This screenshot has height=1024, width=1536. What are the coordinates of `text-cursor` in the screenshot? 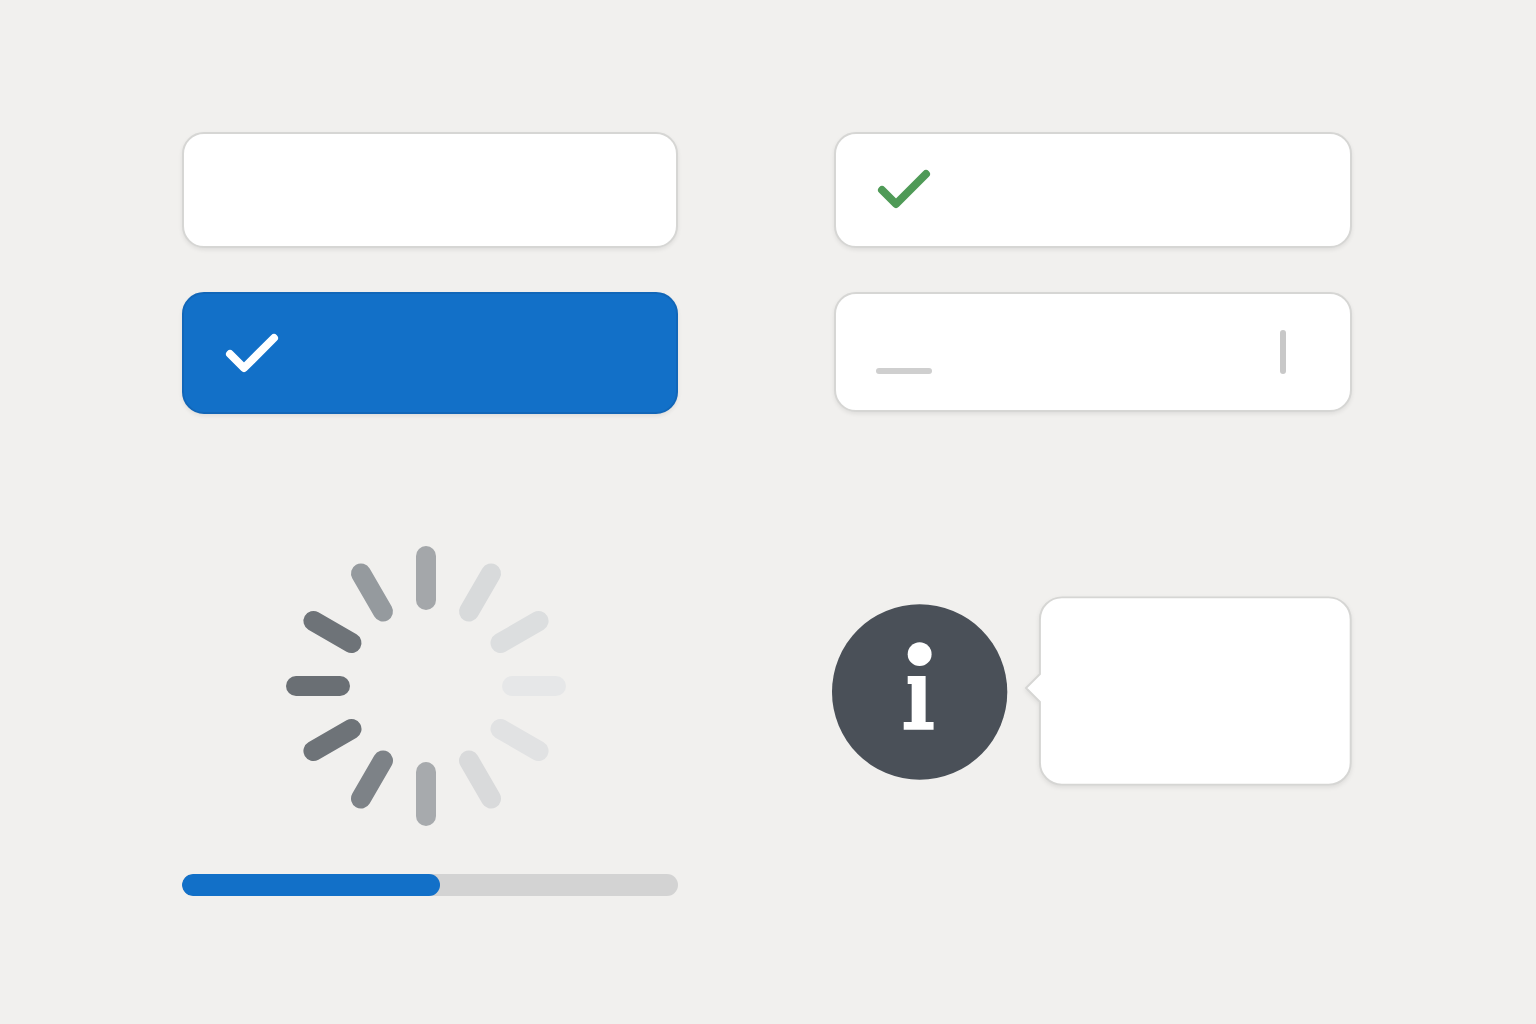 It's located at (1283, 352).